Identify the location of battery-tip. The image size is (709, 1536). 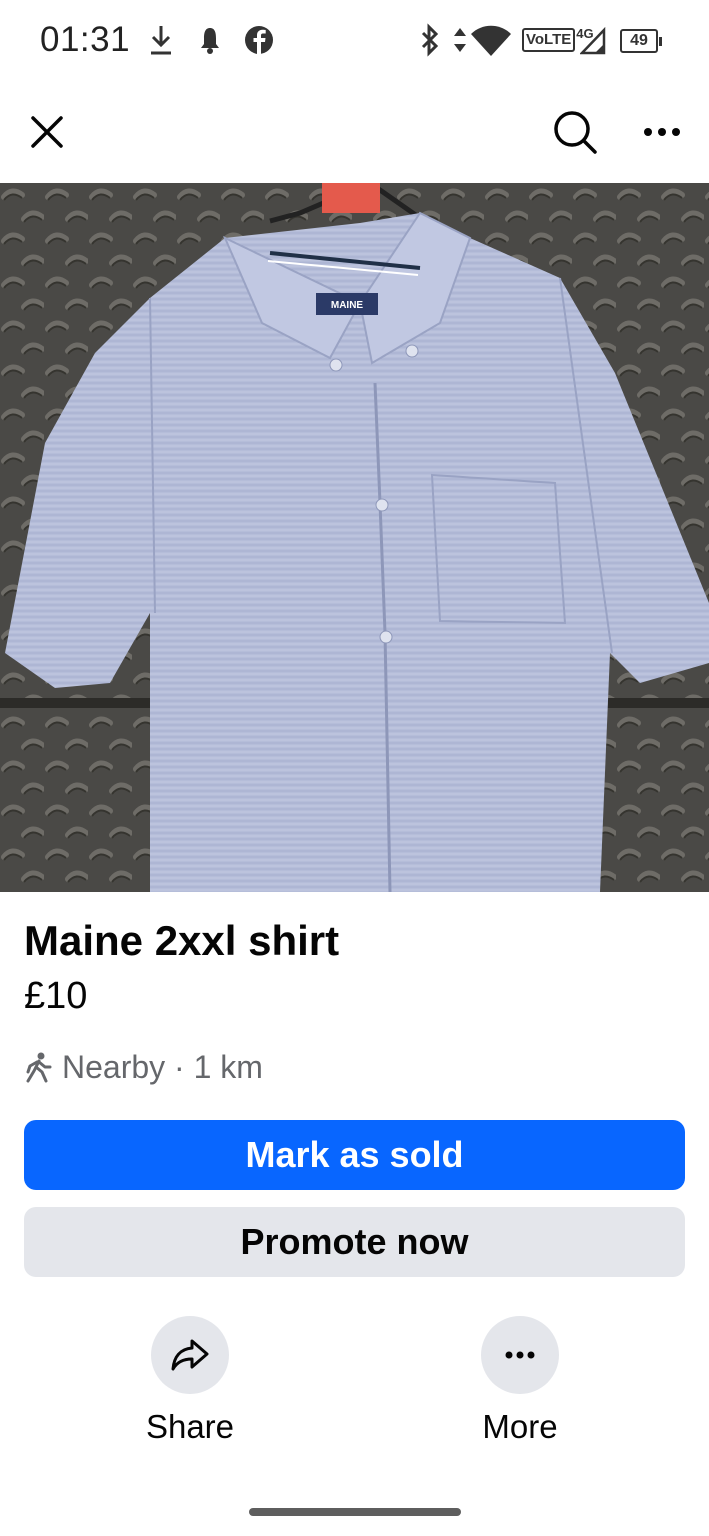
(660, 41).